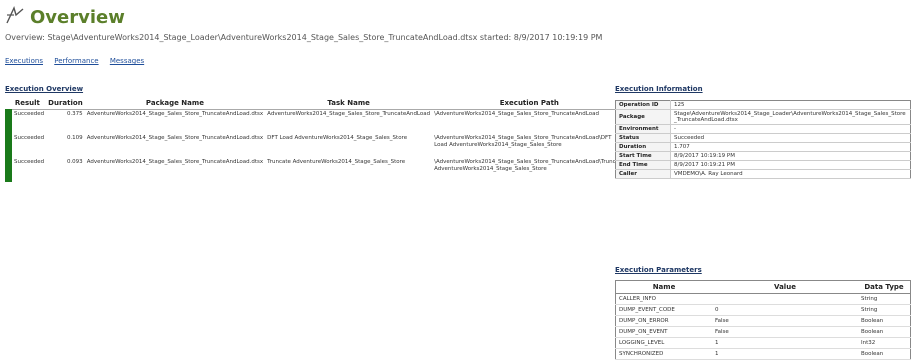 The image size is (913, 362). I want to click on info-row: Status Succeeded, so click(763, 138).